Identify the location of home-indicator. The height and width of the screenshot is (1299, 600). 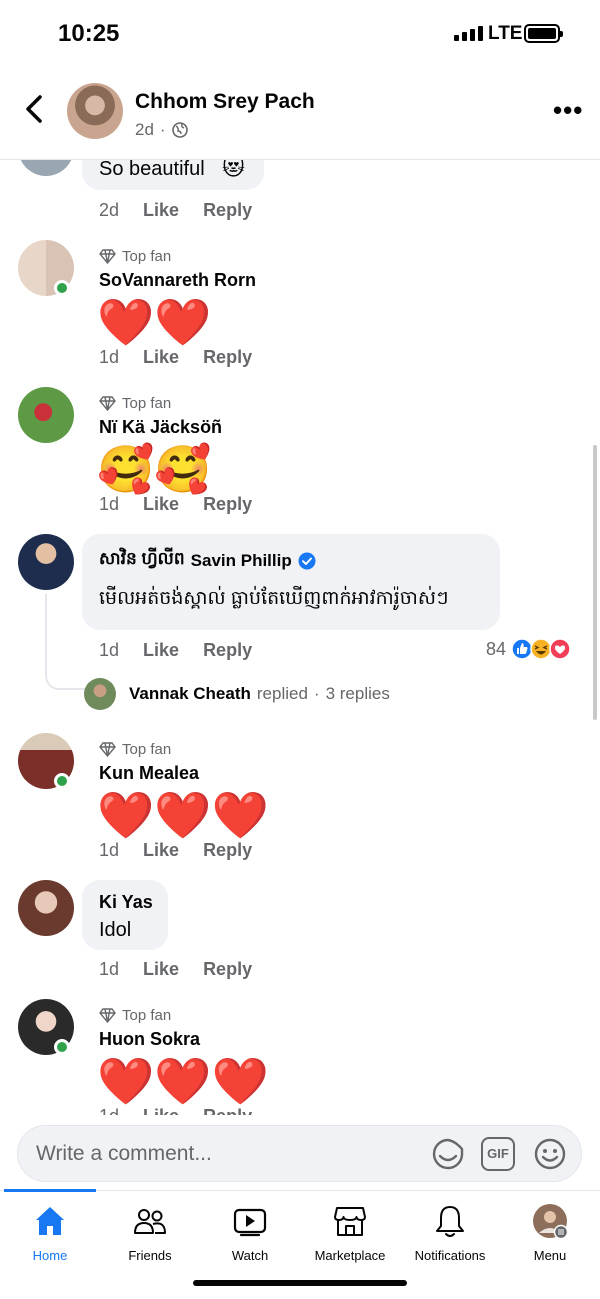
(300, 1283).